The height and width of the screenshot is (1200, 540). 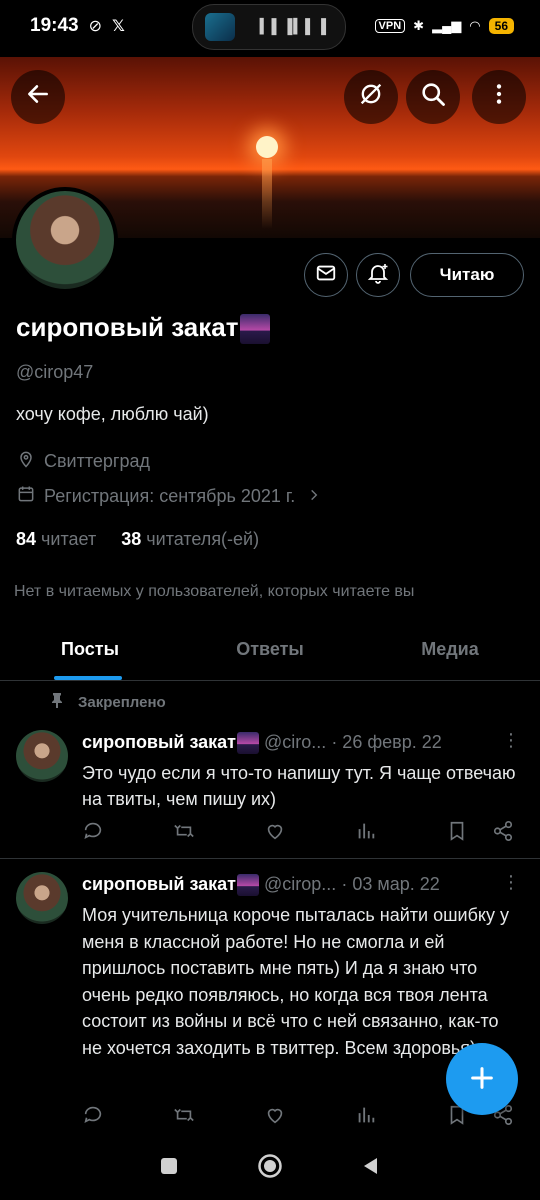 I want to click on hide-media-button, so click(x=371, y=97).